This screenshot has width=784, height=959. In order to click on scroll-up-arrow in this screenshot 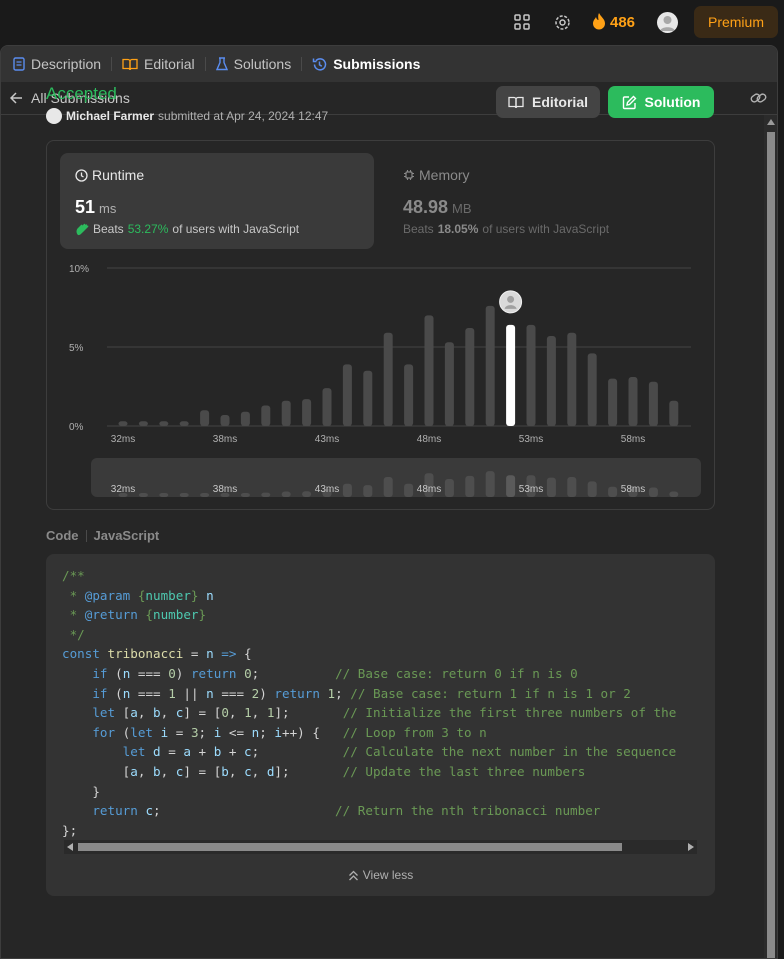, I will do `click(771, 122)`.